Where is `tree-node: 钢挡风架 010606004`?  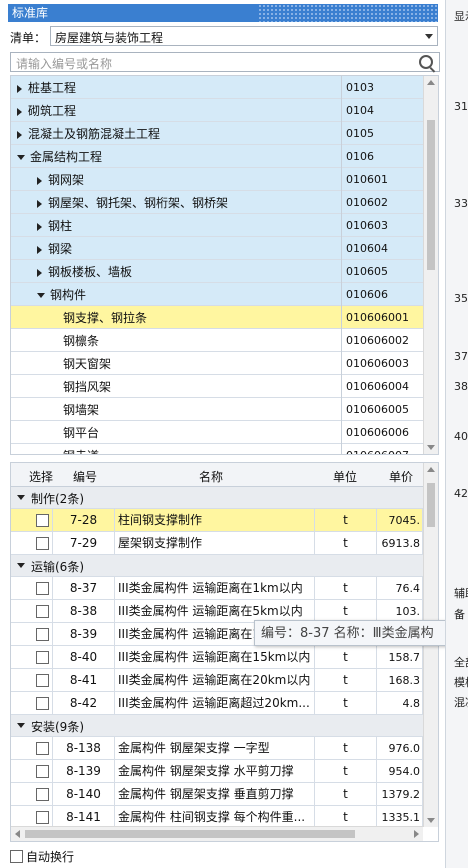
tree-node: 钢挡风架 010606004 is located at coordinates (217, 386).